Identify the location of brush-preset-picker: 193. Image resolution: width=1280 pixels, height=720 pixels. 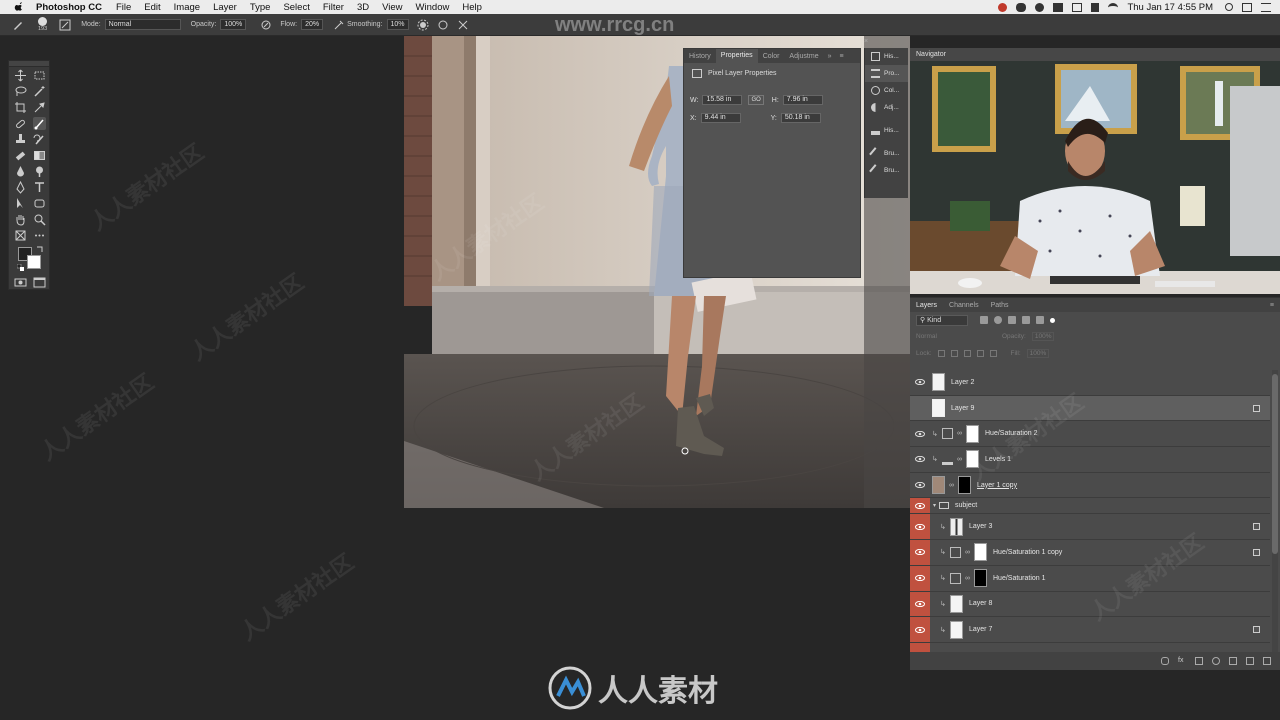
(42, 24).